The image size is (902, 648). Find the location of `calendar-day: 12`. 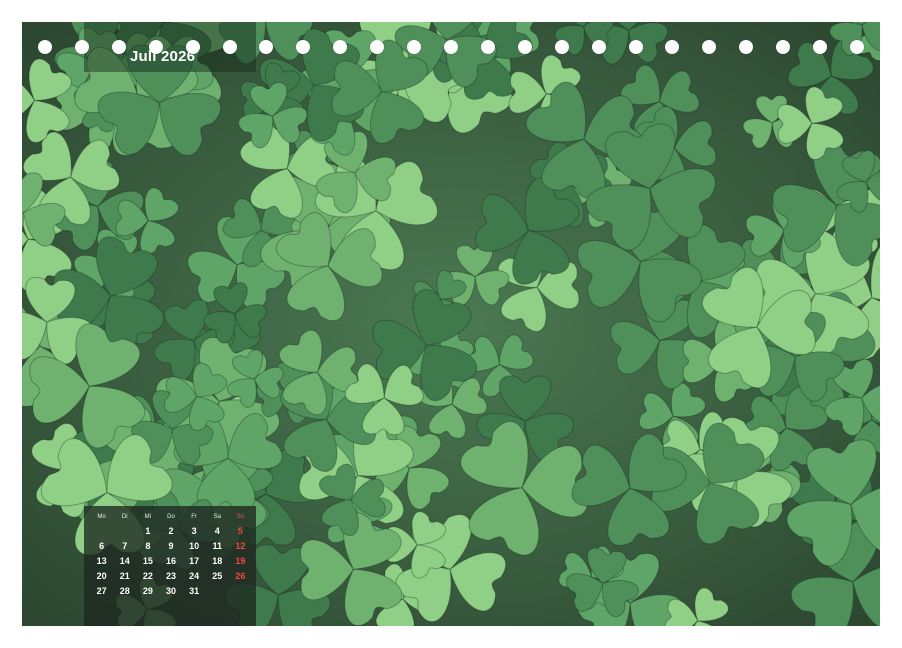

calendar-day: 12 is located at coordinates (240, 546).